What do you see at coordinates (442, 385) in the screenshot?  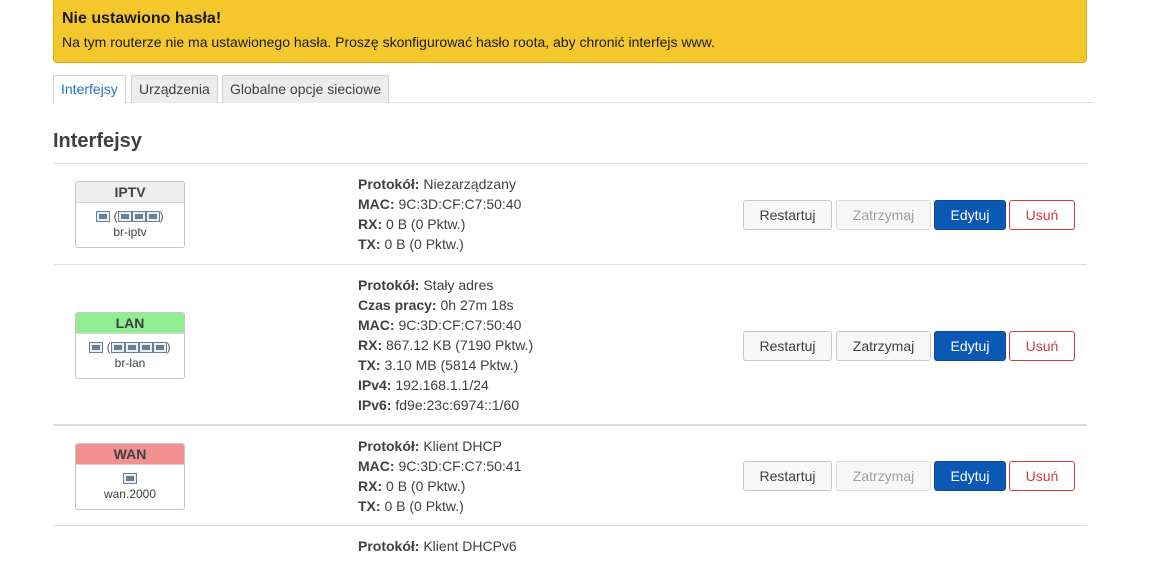 I see `info-value: 192.168.1.1/24` at bounding box center [442, 385].